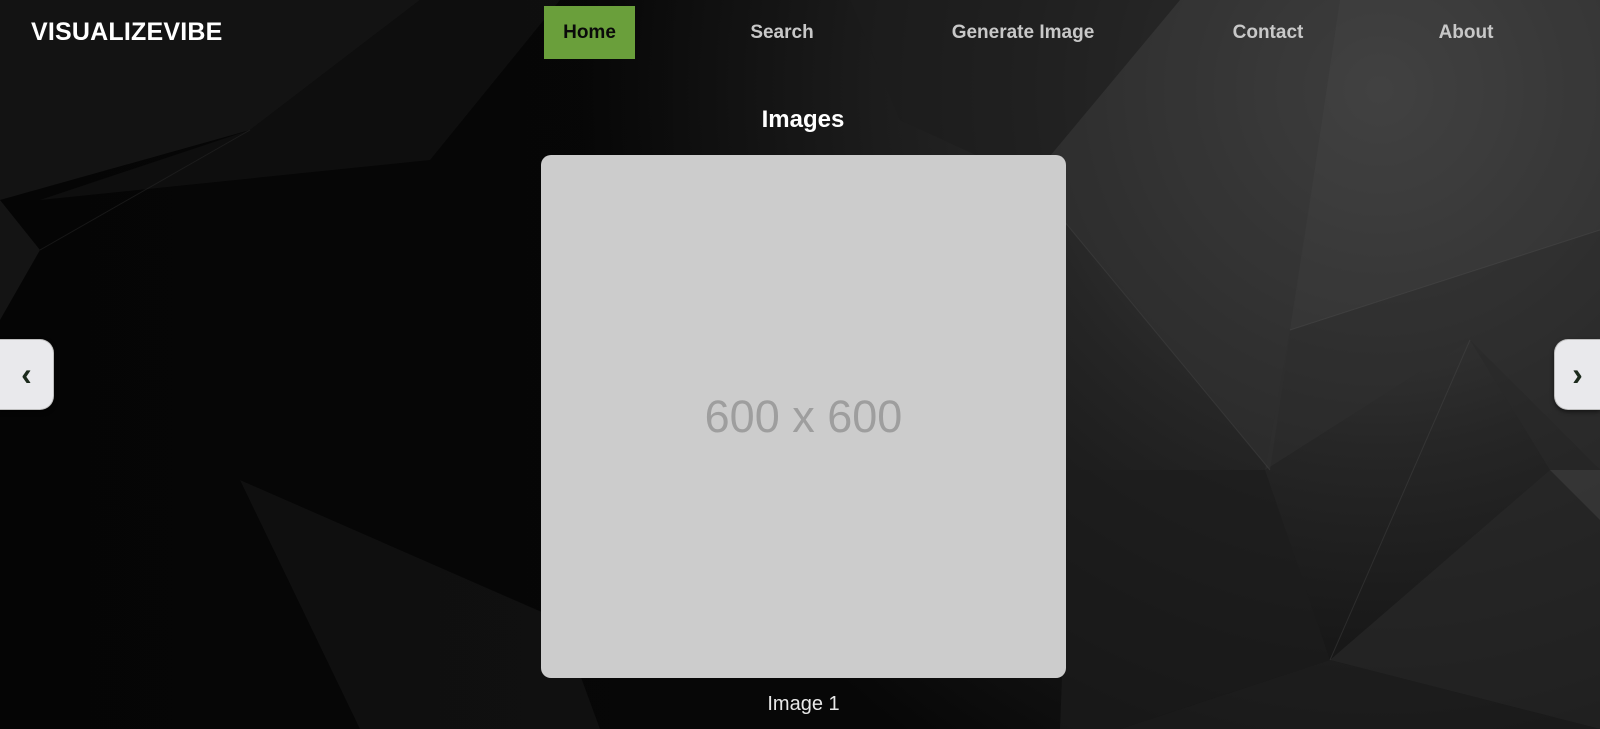 The image size is (1600, 729). Describe the element at coordinates (1466, 32) in the screenshot. I see `nav-about: About` at that location.